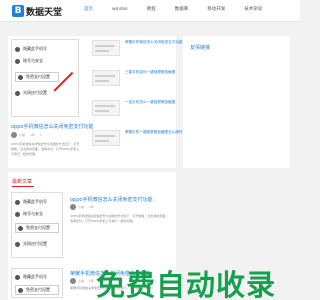 The image size is (320, 300). I want to click on links-card, so click(236, 102).